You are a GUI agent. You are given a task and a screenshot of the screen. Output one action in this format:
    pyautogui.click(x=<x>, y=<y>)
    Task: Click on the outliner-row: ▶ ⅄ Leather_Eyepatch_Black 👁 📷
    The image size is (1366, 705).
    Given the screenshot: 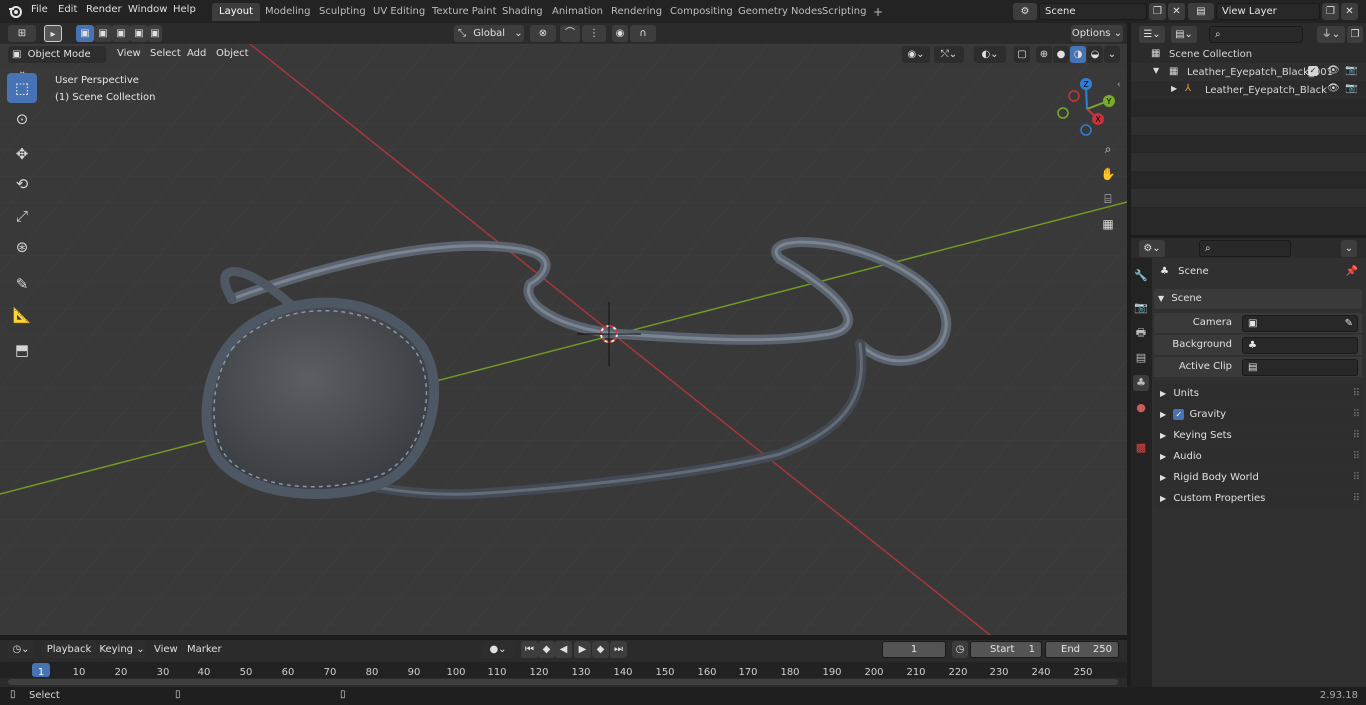 What is the action you would take?
    pyautogui.click(x=1248, y=90)
    